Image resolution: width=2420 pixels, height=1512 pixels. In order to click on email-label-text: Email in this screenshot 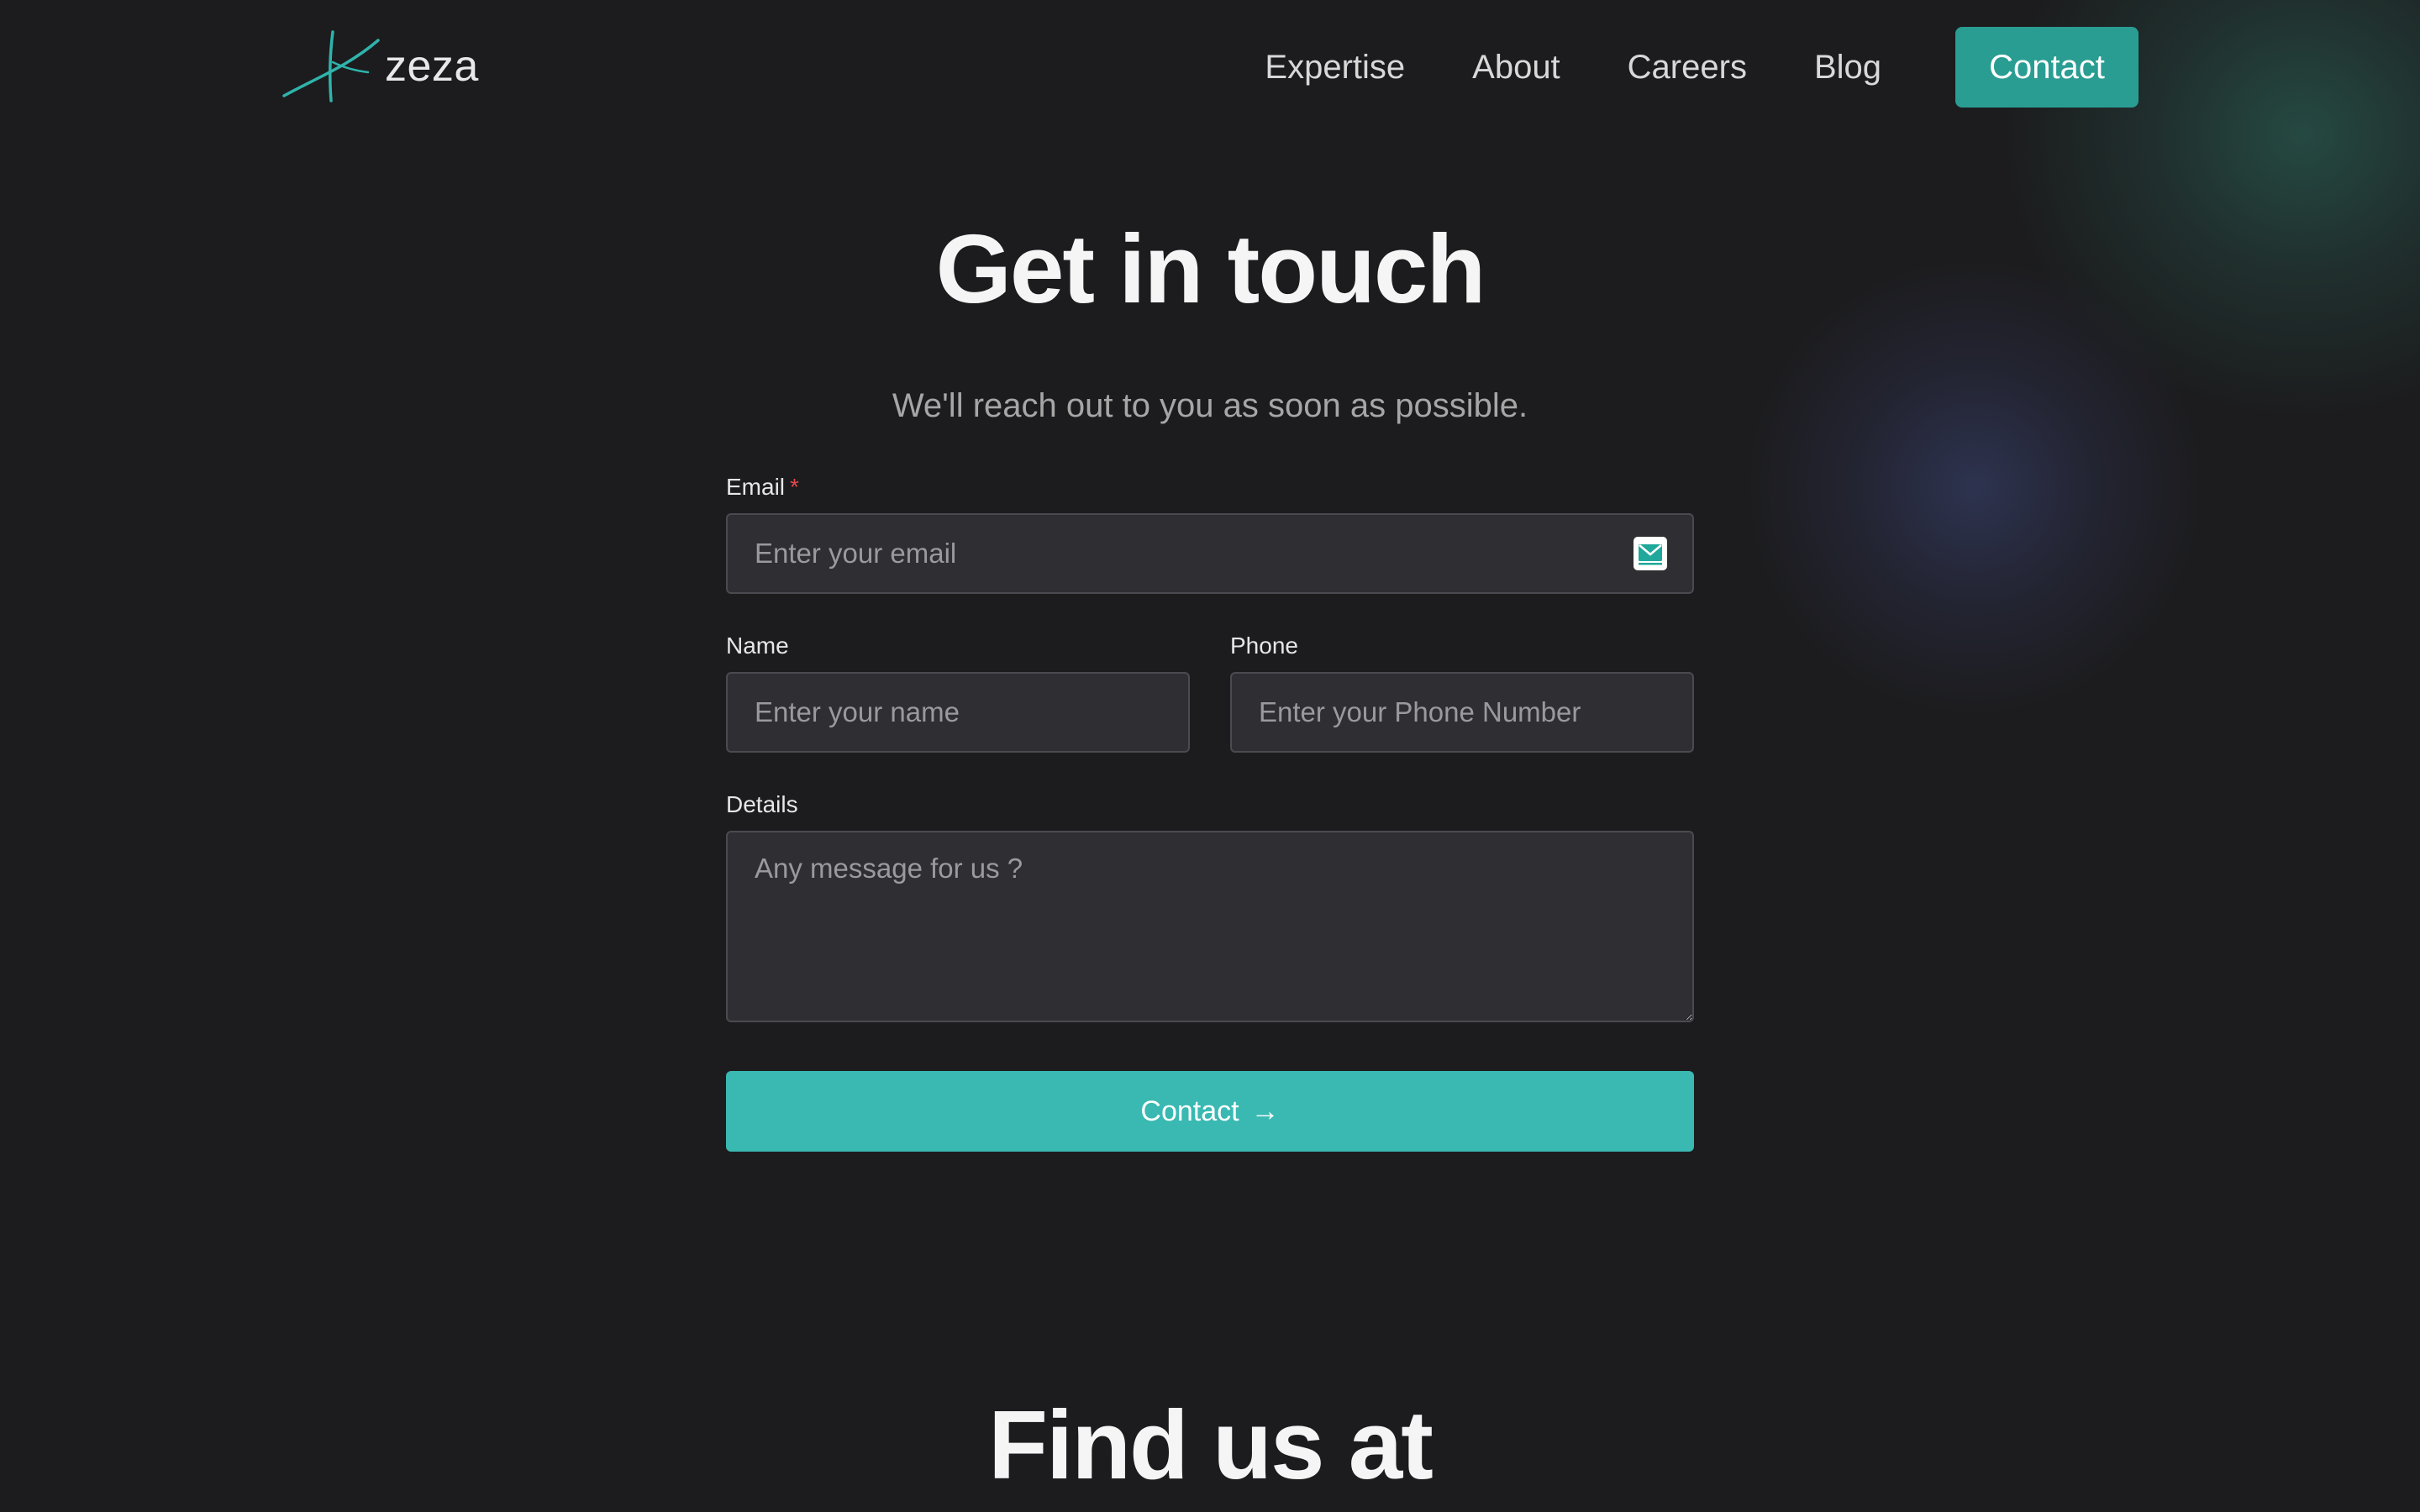, I will do `click(756, 487)`.